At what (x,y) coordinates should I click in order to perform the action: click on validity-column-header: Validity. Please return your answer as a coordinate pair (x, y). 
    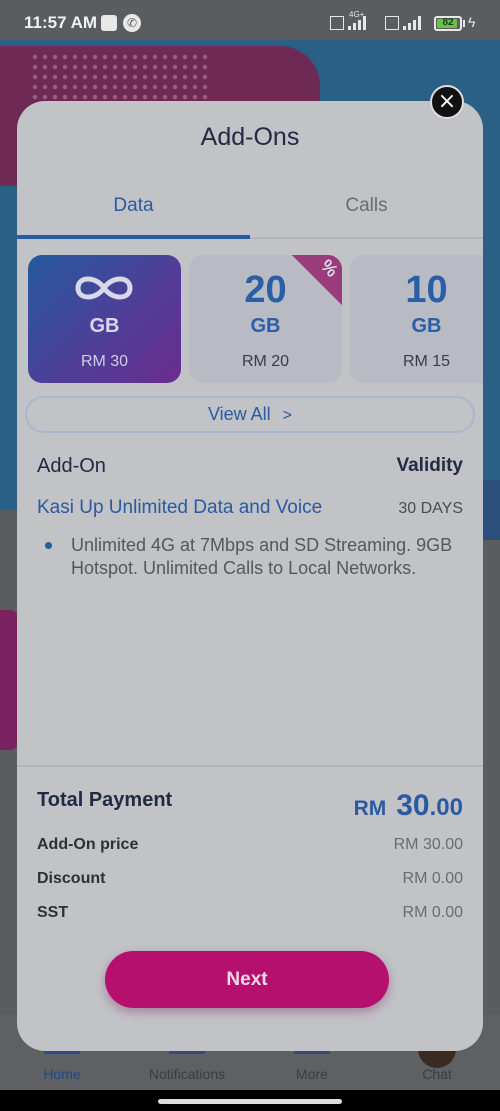
    Looking at the image, I should click on (429, 465).